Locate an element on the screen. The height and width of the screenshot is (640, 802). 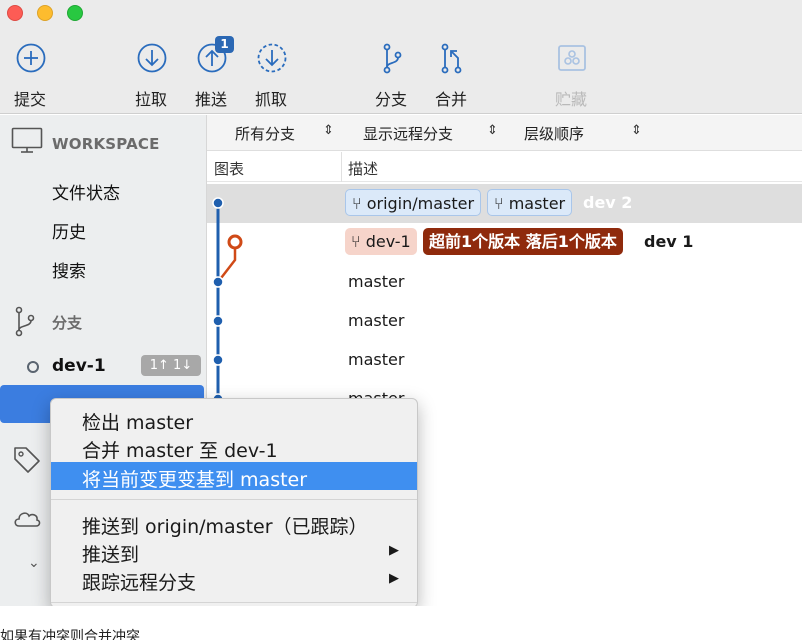
sidebar-item-search: 搜索 is located at coordinates (69, 269).